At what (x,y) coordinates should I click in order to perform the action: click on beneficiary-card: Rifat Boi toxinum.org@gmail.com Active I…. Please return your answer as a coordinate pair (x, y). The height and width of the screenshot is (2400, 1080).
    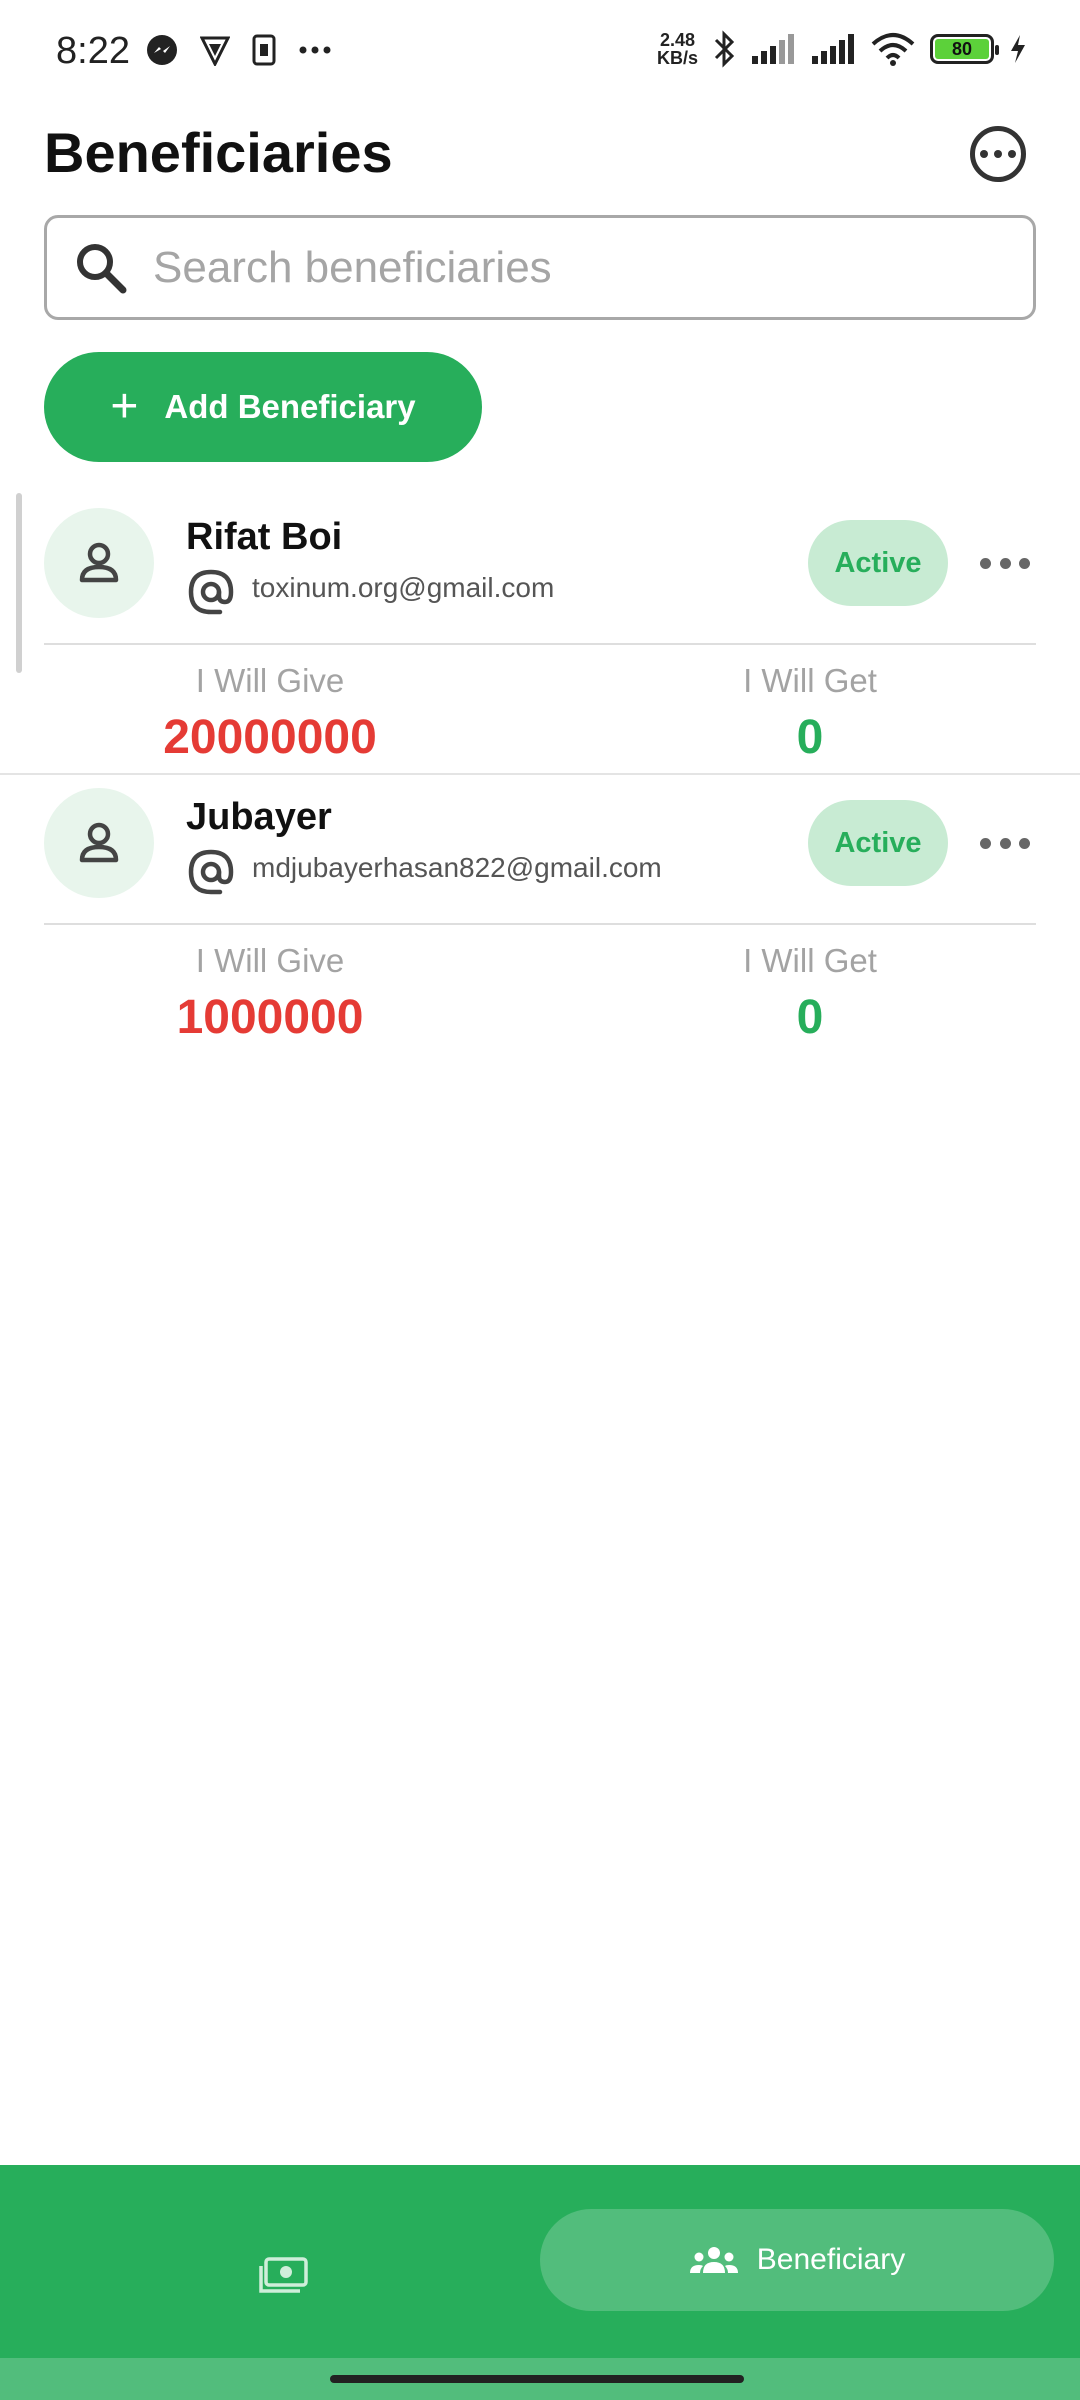
    Looking at the image, I should click on (540, 632).